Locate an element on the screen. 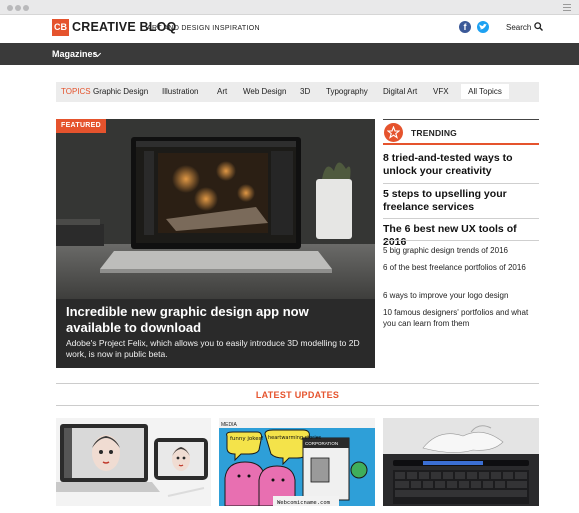  trending-item: 5 big graphic design trends of 2016 is located at coordinates (461, 251).